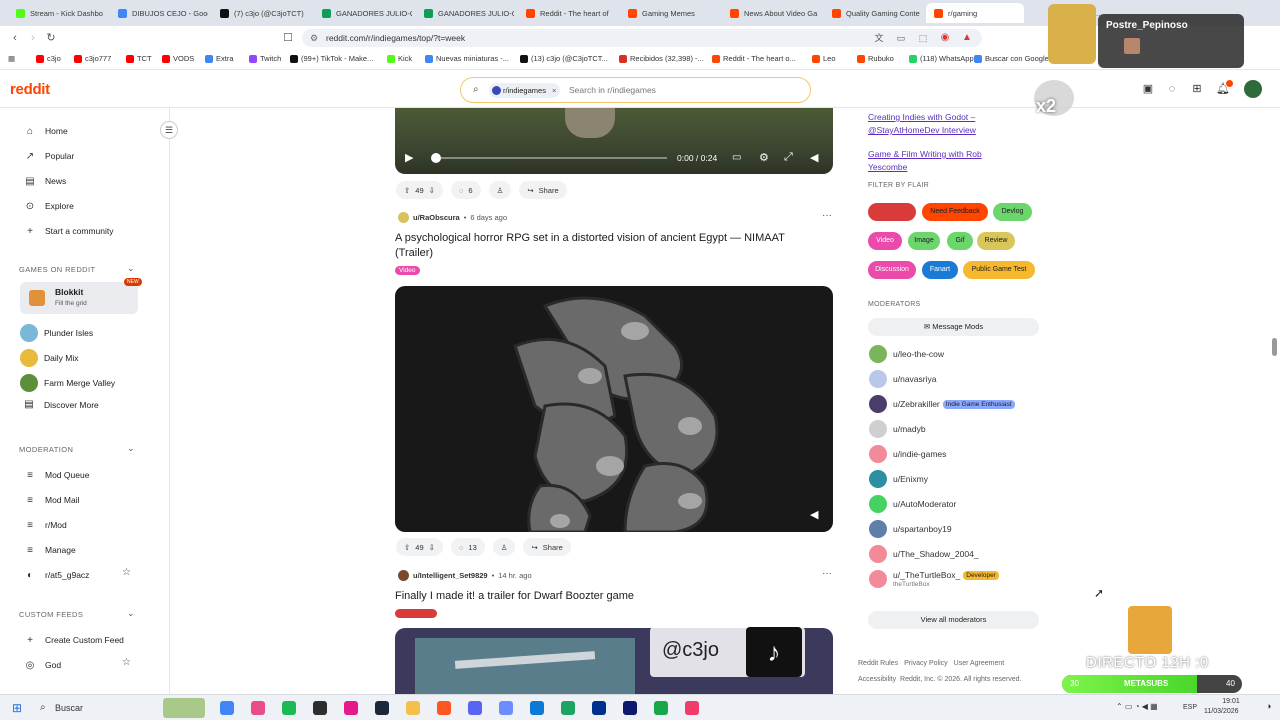  What do you see at coordinates (17, 708) in the screenshot?
I see `start-icon: ⊞` at bounding box center [17, 708].